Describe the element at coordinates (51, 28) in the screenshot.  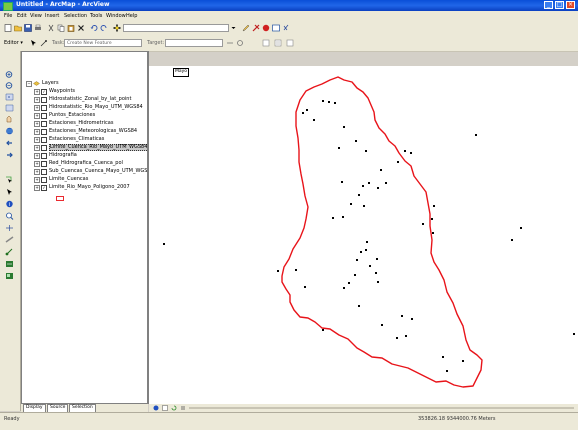
I see `cut-icon` at that location.